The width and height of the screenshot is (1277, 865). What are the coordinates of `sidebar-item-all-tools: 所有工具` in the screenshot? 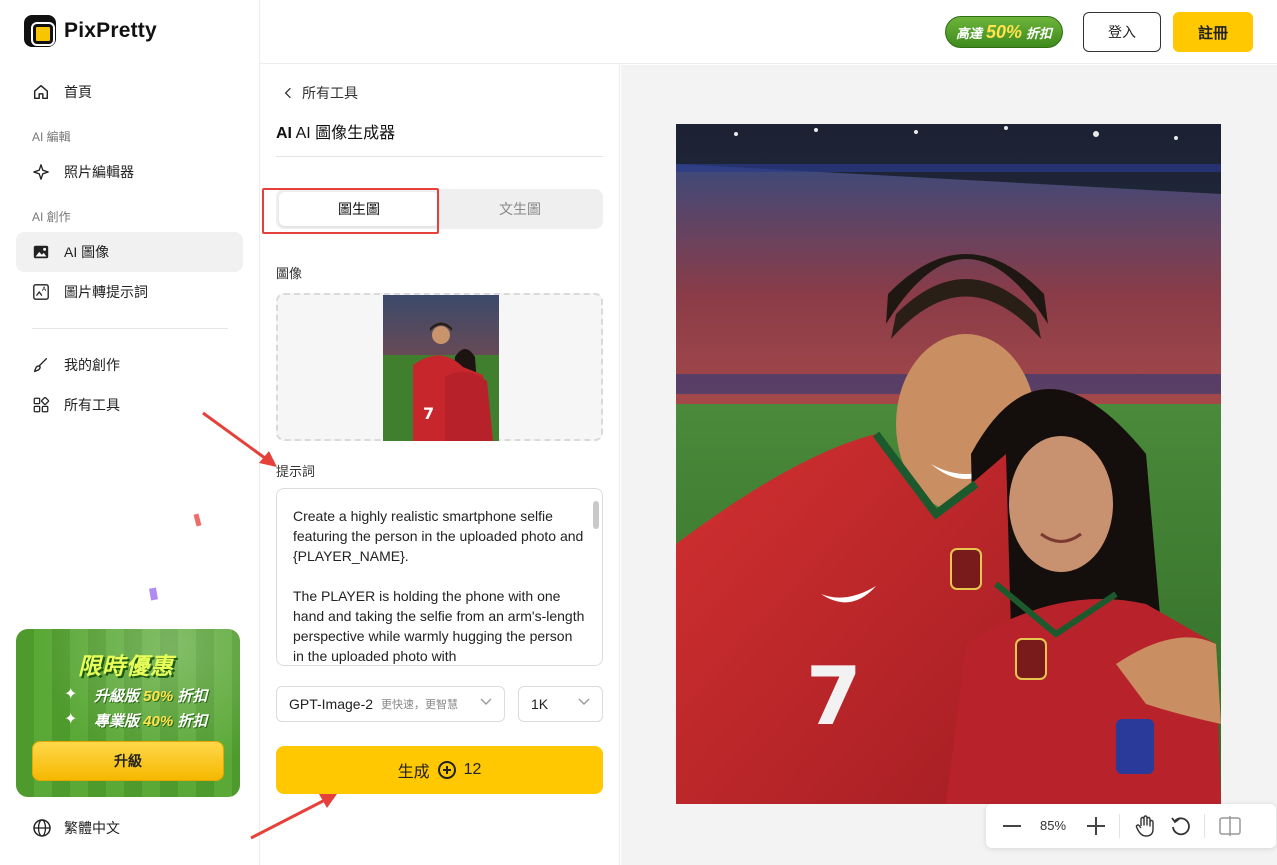 It's located at (129, 405).